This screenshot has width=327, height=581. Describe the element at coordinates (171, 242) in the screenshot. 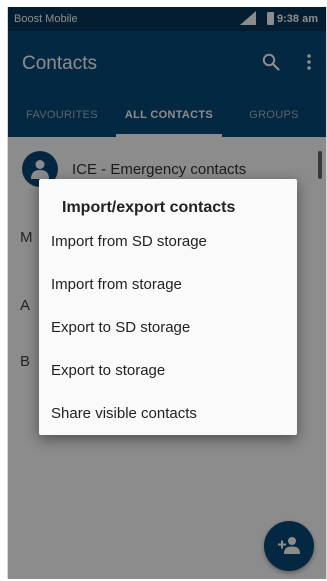

I see `option-import-sd: Import from SD storage` at that location.